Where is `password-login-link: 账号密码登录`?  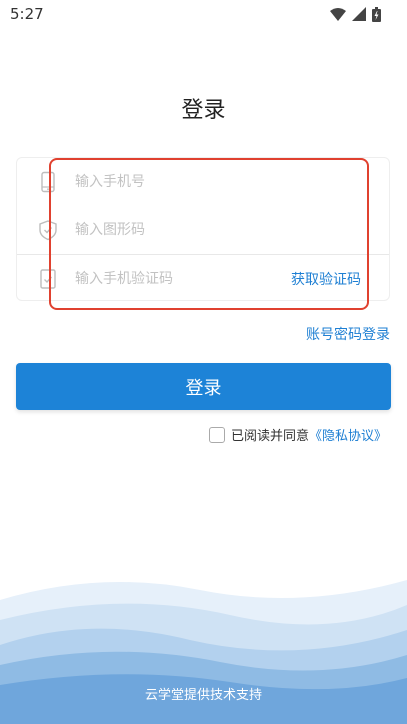 password-login-link: 账号密码登录 is located at coordinates (348, 334).